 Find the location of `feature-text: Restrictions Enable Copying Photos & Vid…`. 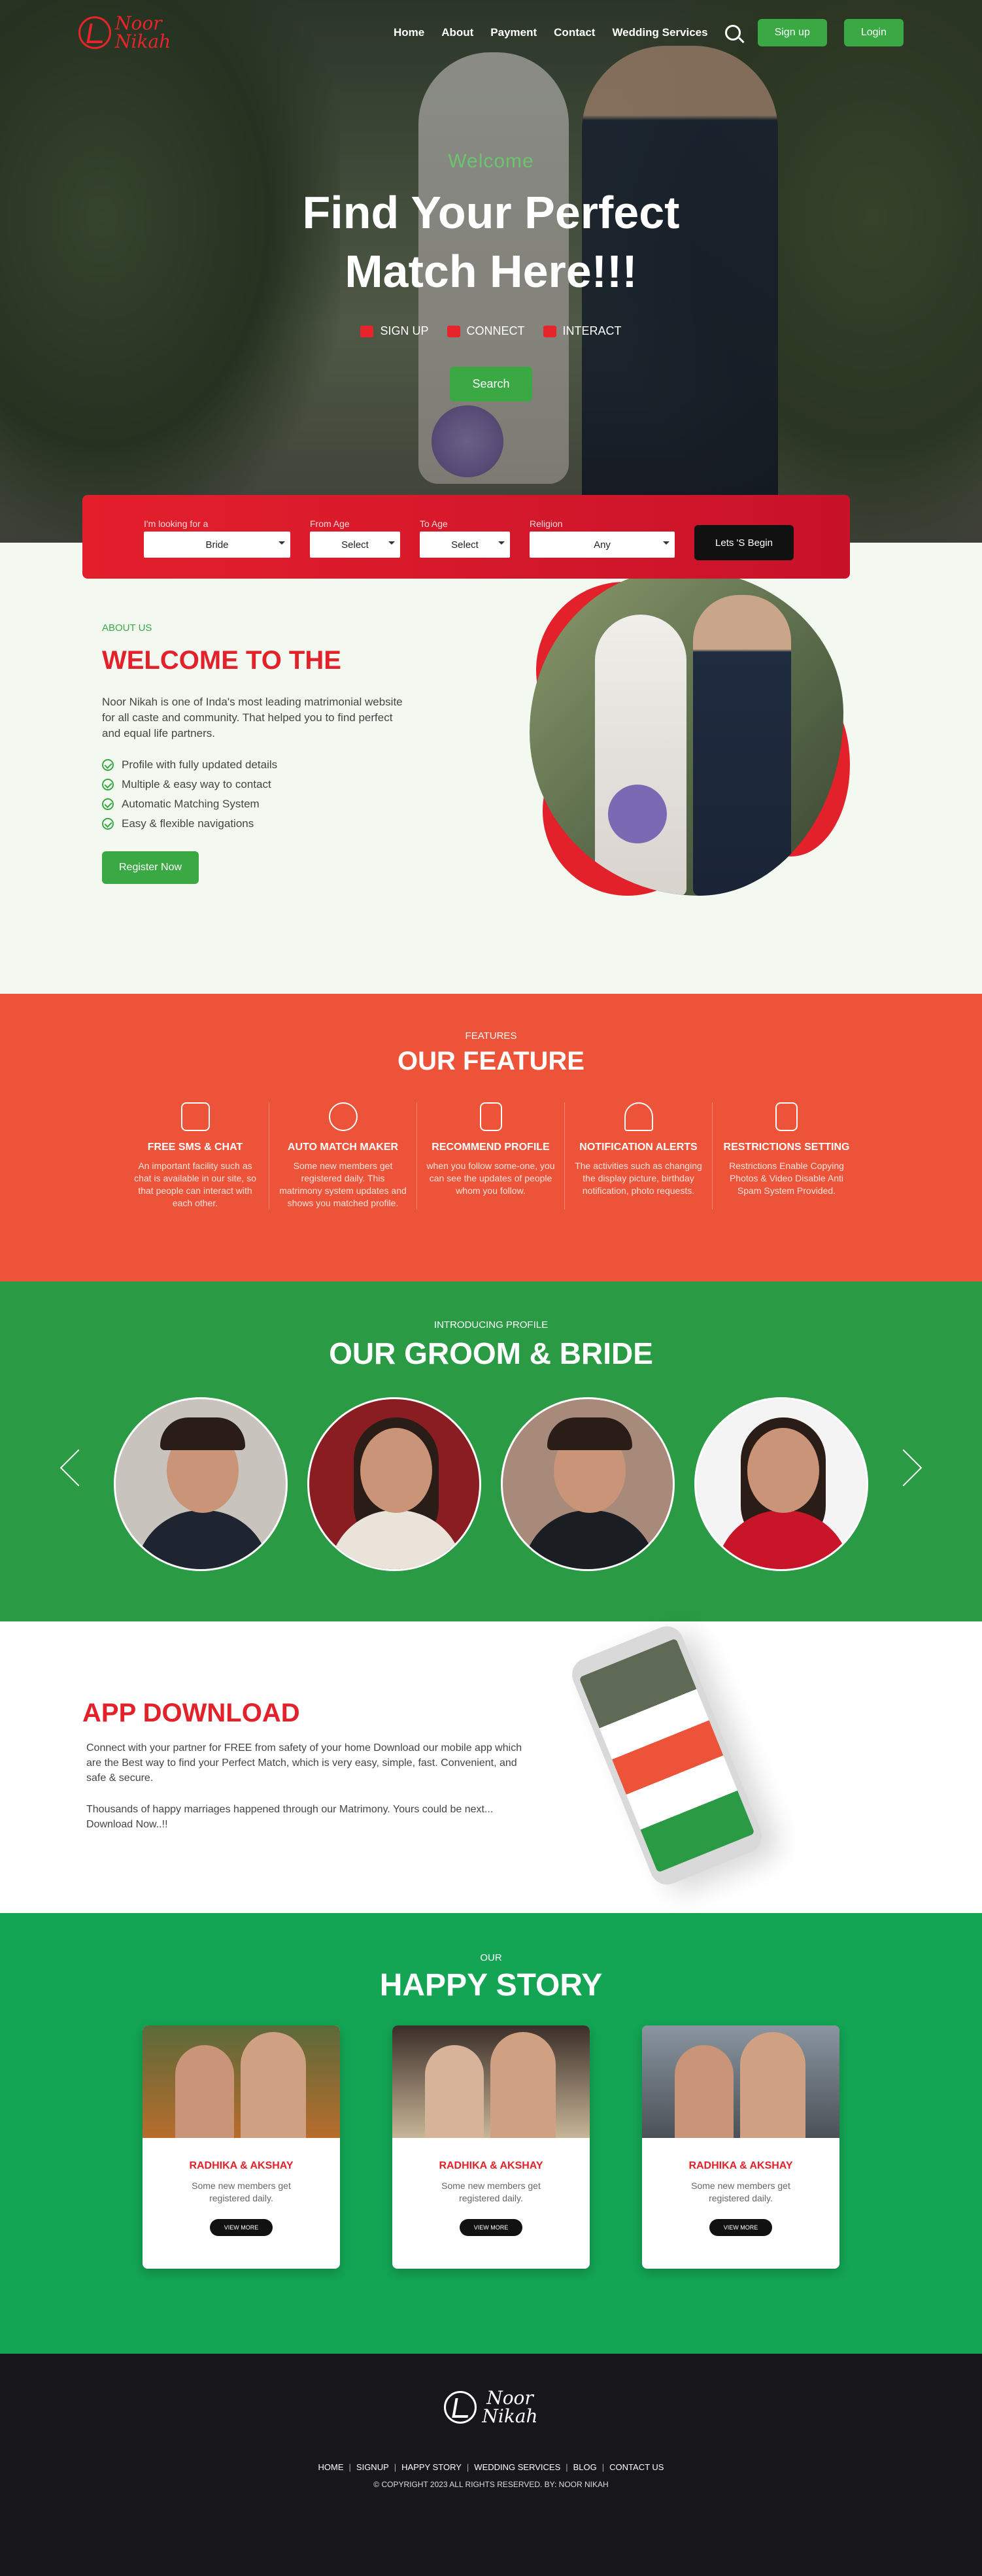

feature-text: Restrictions Enable Copying Photos & Vid… is located at coordinates (786, 1178).